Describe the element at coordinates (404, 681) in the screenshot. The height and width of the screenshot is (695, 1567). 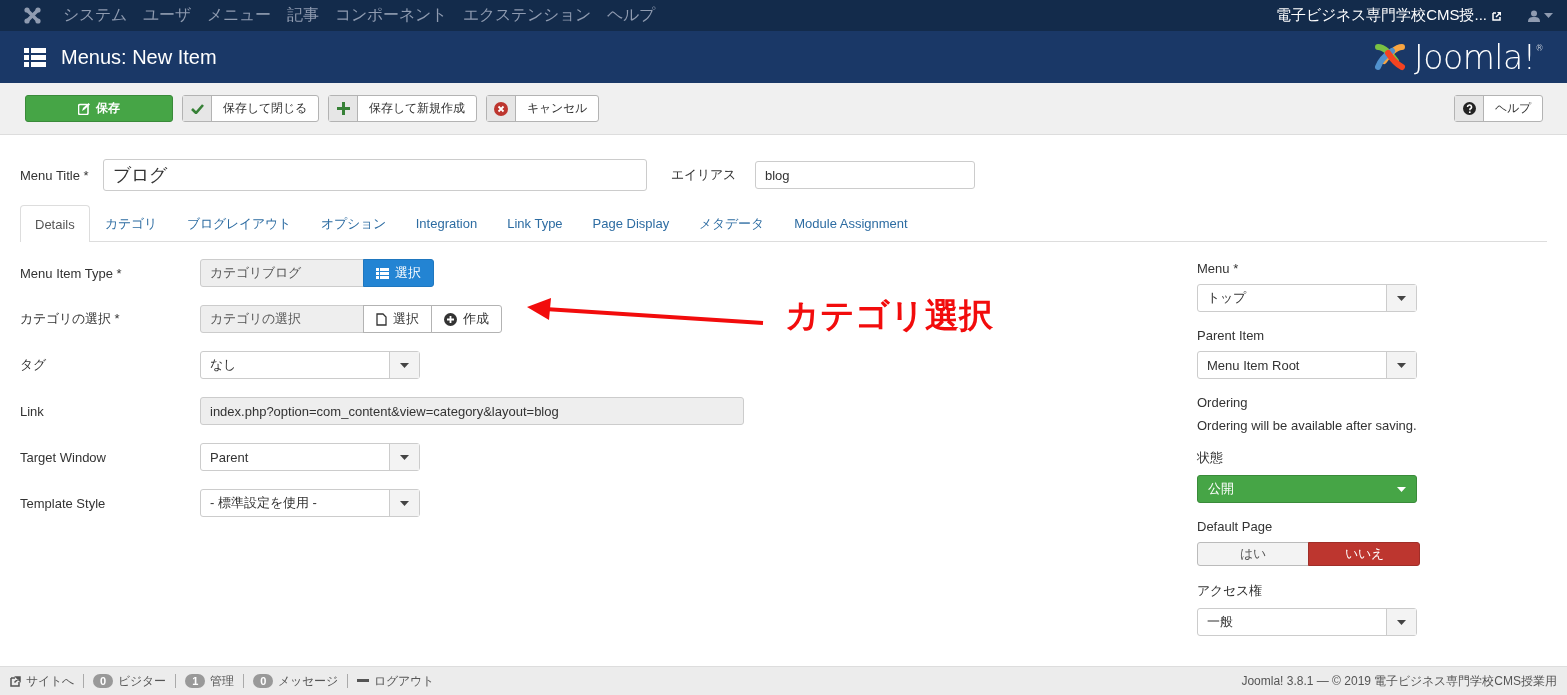
I see `logout-link: ログアウト` at that location.